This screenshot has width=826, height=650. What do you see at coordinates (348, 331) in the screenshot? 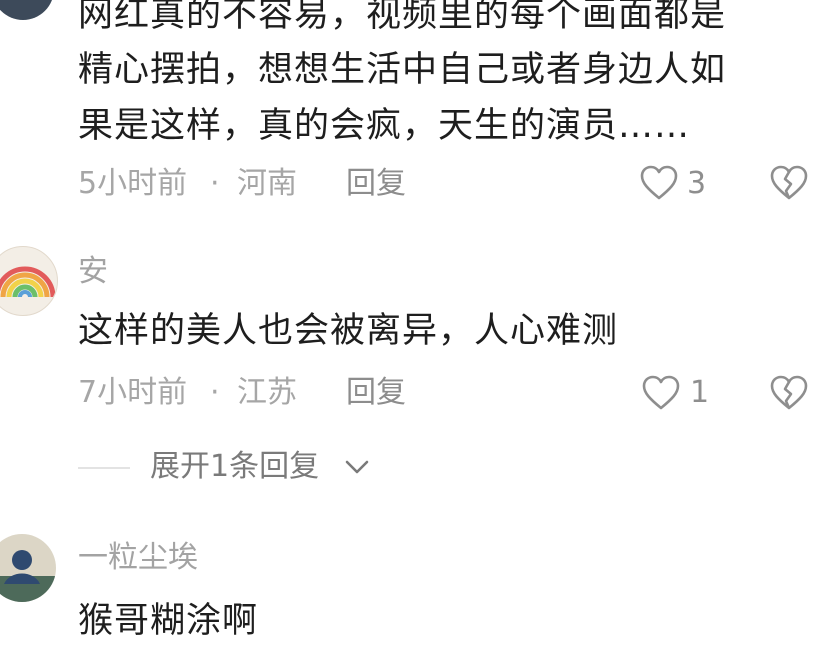
I see `comment-text-line: 这样的美人也会被离异，人心难测` at bounding box center [348, 331].